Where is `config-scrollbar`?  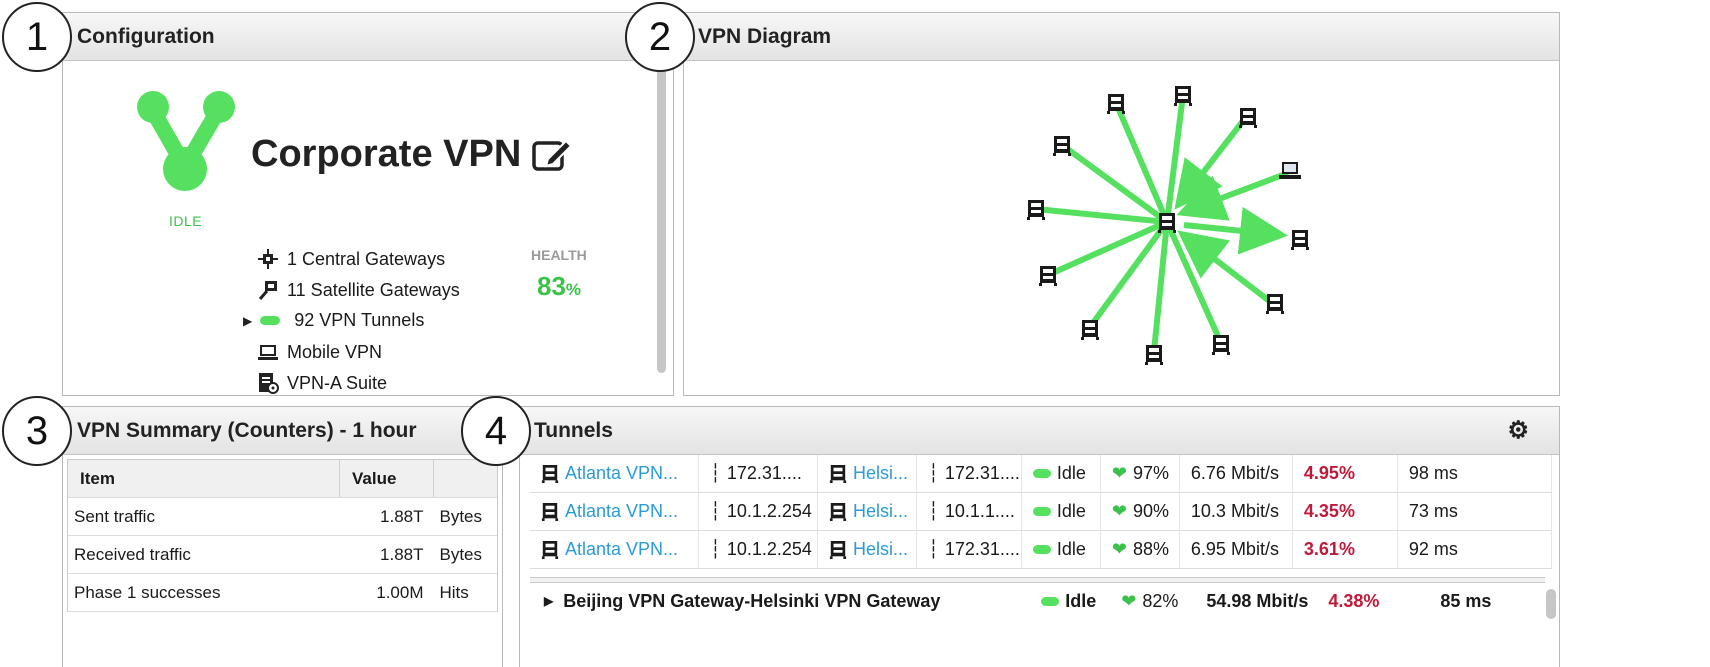
config-scrollbar is located at coordinates (661, 221).